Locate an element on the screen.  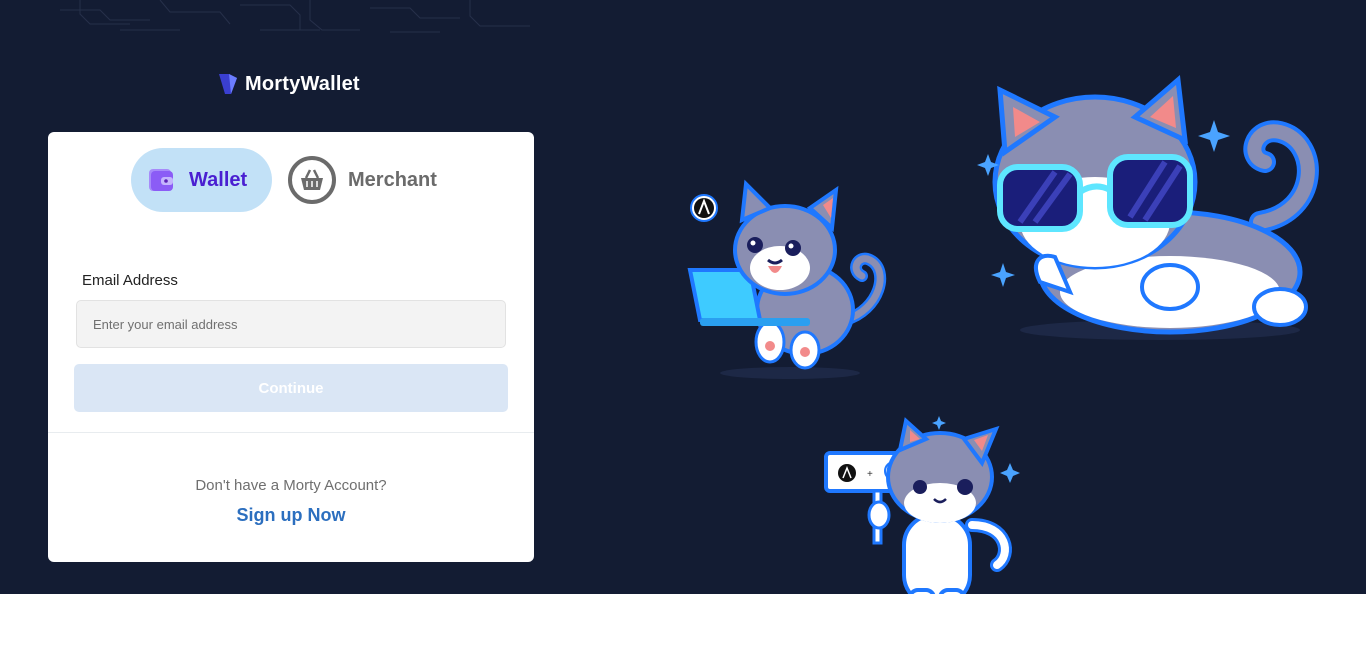
continue-button: Continue is located at coordinates (291, 388).